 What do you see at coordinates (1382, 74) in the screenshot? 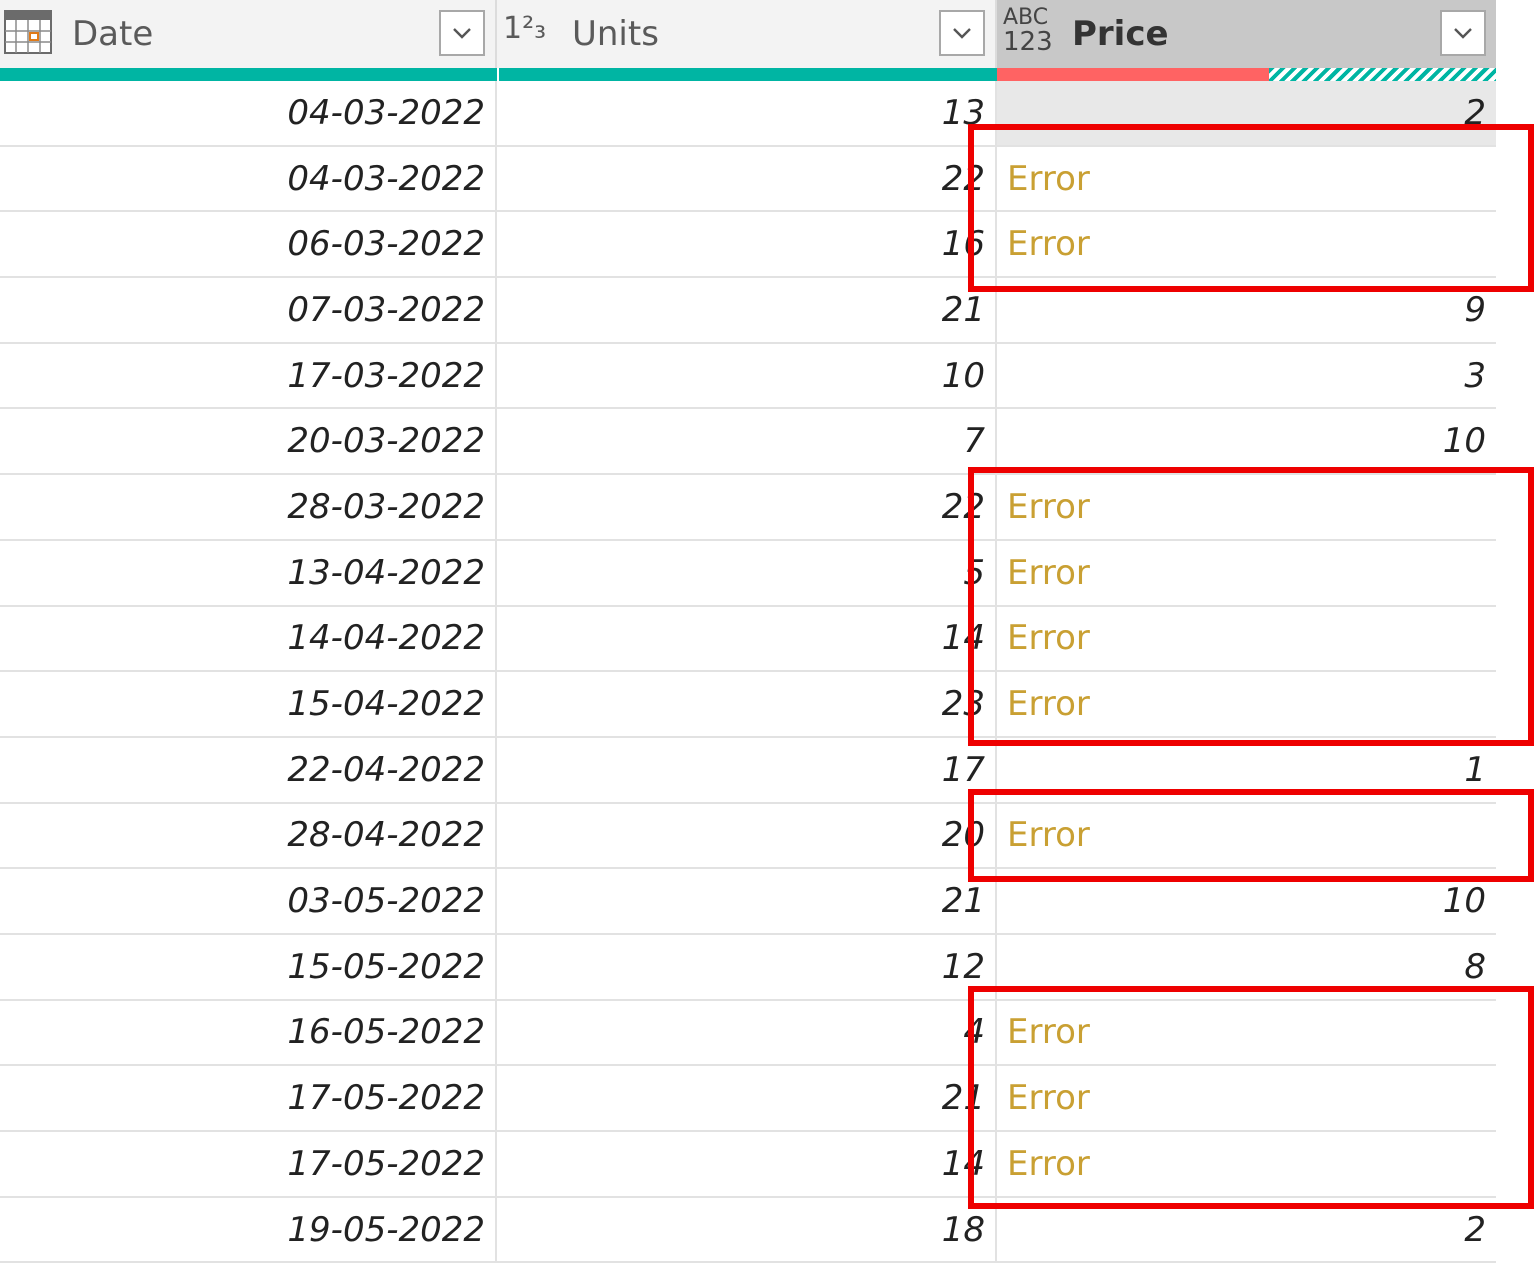
I see `column-quality-bar-price-valid` at bounding box center [1382, 74].